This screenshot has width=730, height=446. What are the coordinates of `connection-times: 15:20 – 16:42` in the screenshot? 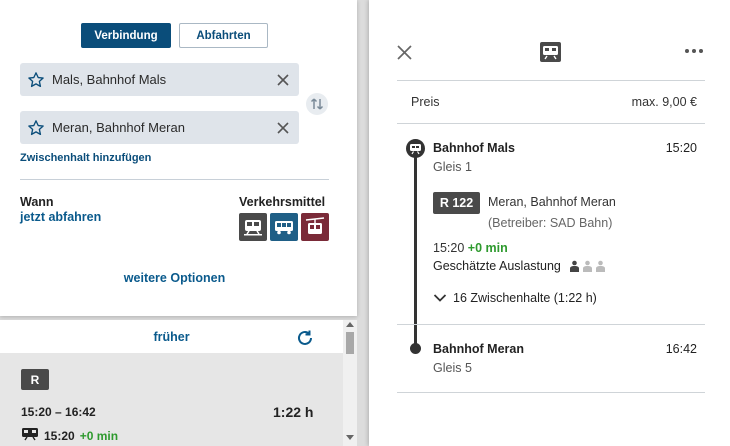 It's located at (58, 412).